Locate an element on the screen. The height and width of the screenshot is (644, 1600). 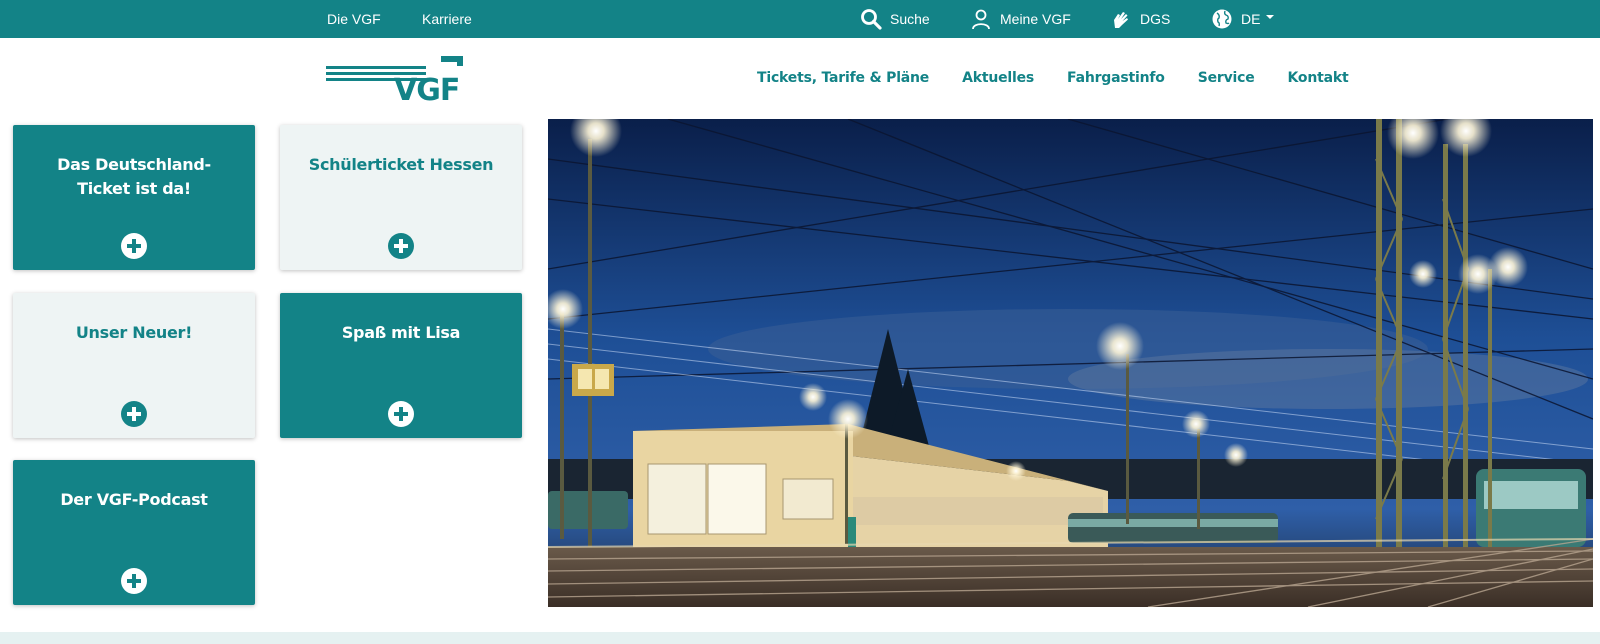
nav-tickets: Tickets, Tarife & Pläne is located at coordinates (843, 78).